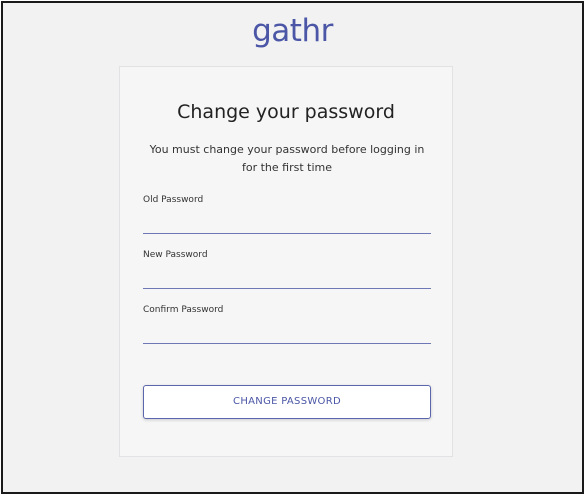 The image size is (585, 495). I want to click on page-title: Change your password, so click(286, 112).